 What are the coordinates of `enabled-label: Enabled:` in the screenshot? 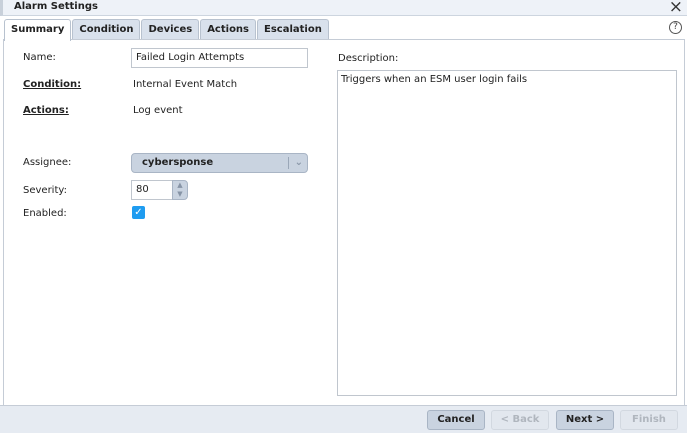 It's located at (45, 213).